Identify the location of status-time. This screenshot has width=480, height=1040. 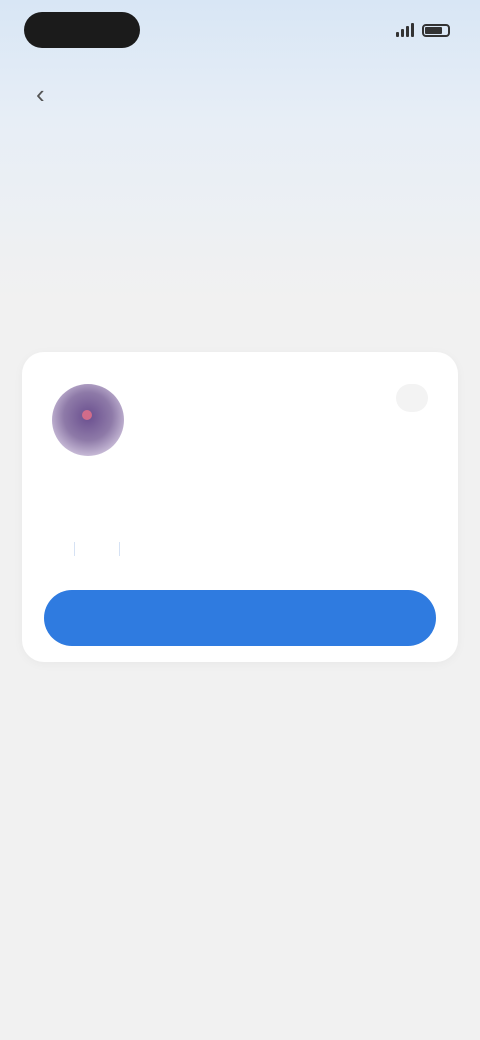
(82, 30).